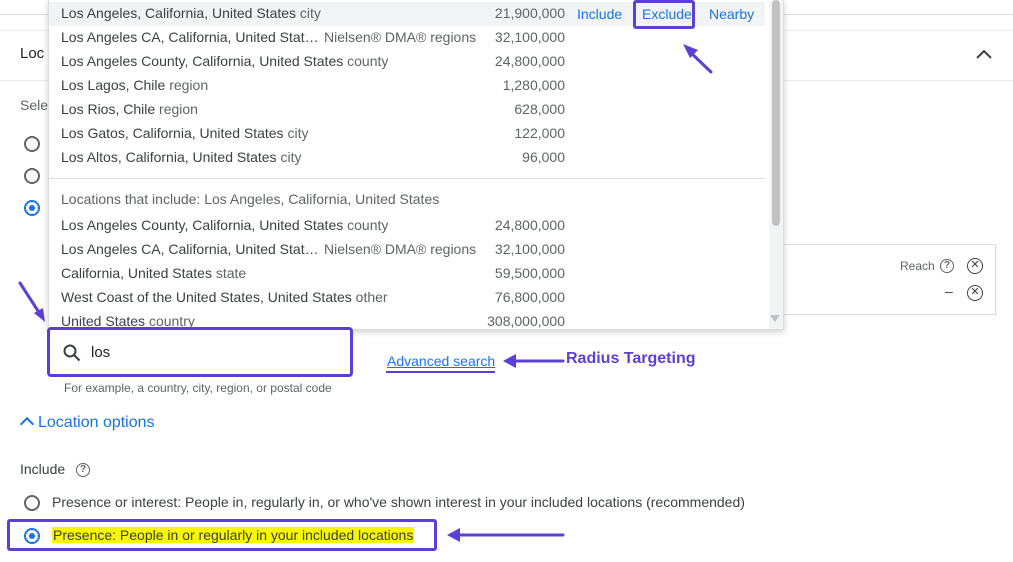 This screenshot has height=562, width=1013. I want to click on presence-or-interest-radio, so click(32, 503).